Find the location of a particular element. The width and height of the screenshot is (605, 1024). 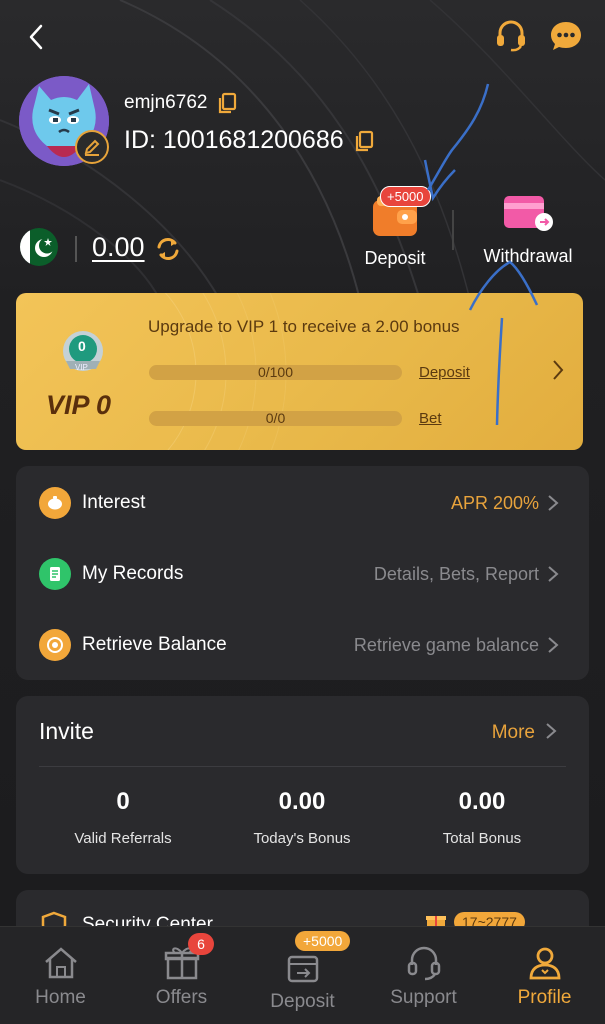

nav-home: Home is located at coordinates (60, 975).